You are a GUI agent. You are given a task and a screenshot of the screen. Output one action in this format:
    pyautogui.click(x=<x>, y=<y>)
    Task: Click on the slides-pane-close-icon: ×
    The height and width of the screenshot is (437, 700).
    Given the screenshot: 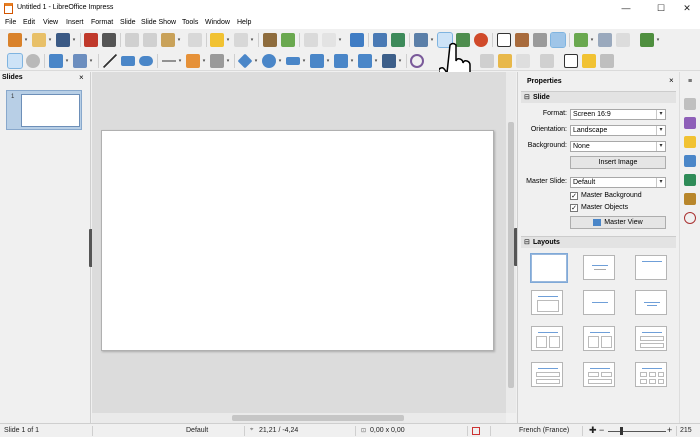 What is the action you would take?
    pyautogui.click(x=81, y=77)
    